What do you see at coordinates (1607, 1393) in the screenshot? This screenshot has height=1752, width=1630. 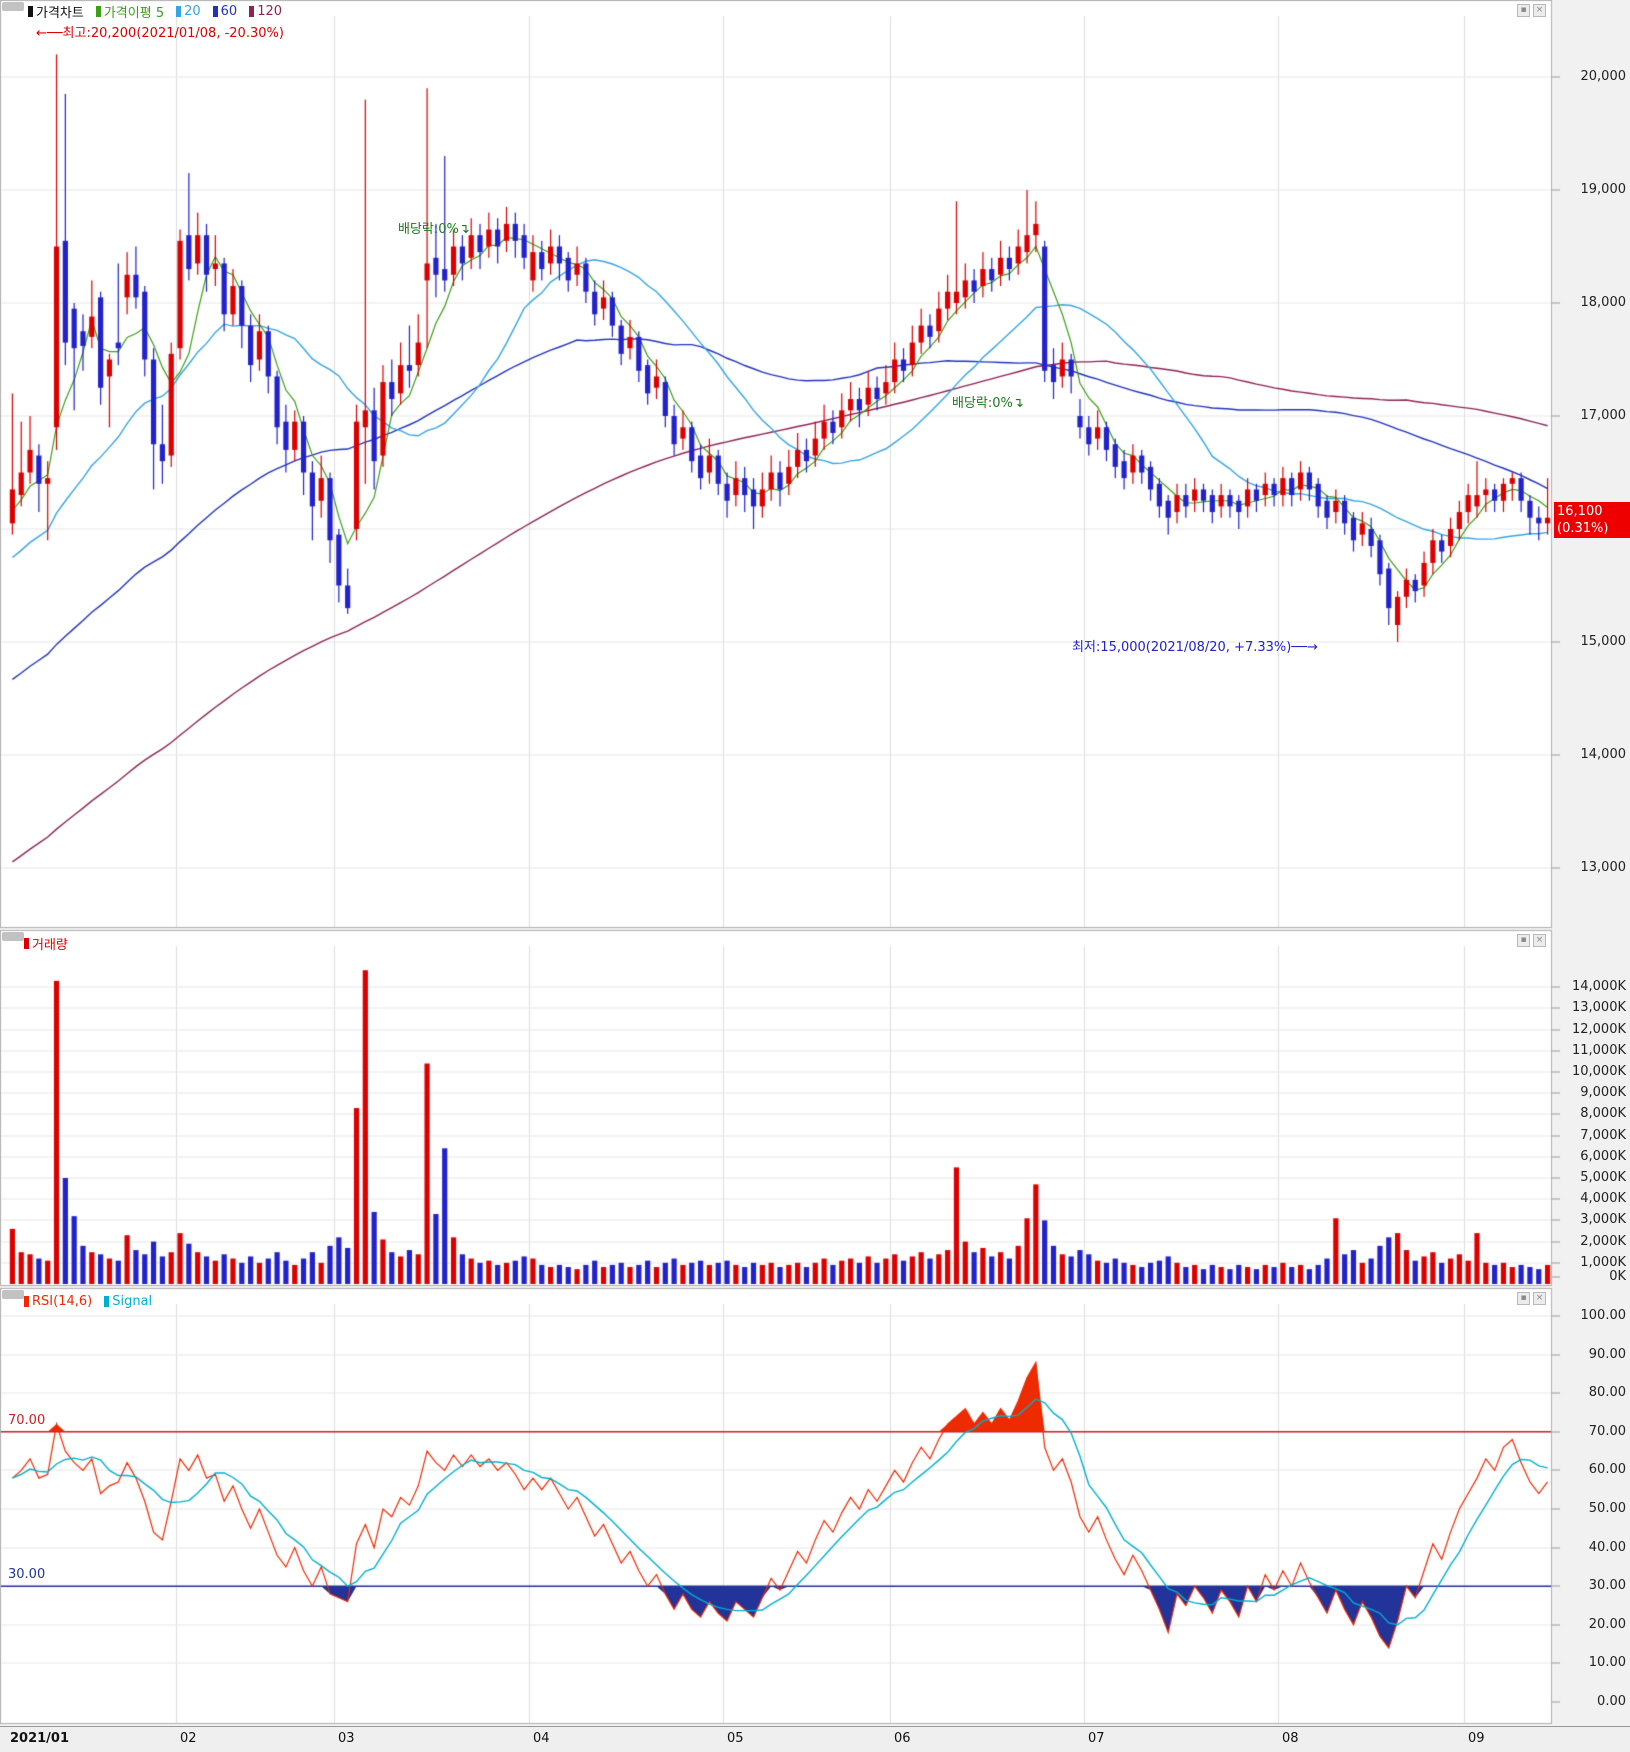 I see `y-axis-label: 80.00` at bounding box center [1607, 1393].